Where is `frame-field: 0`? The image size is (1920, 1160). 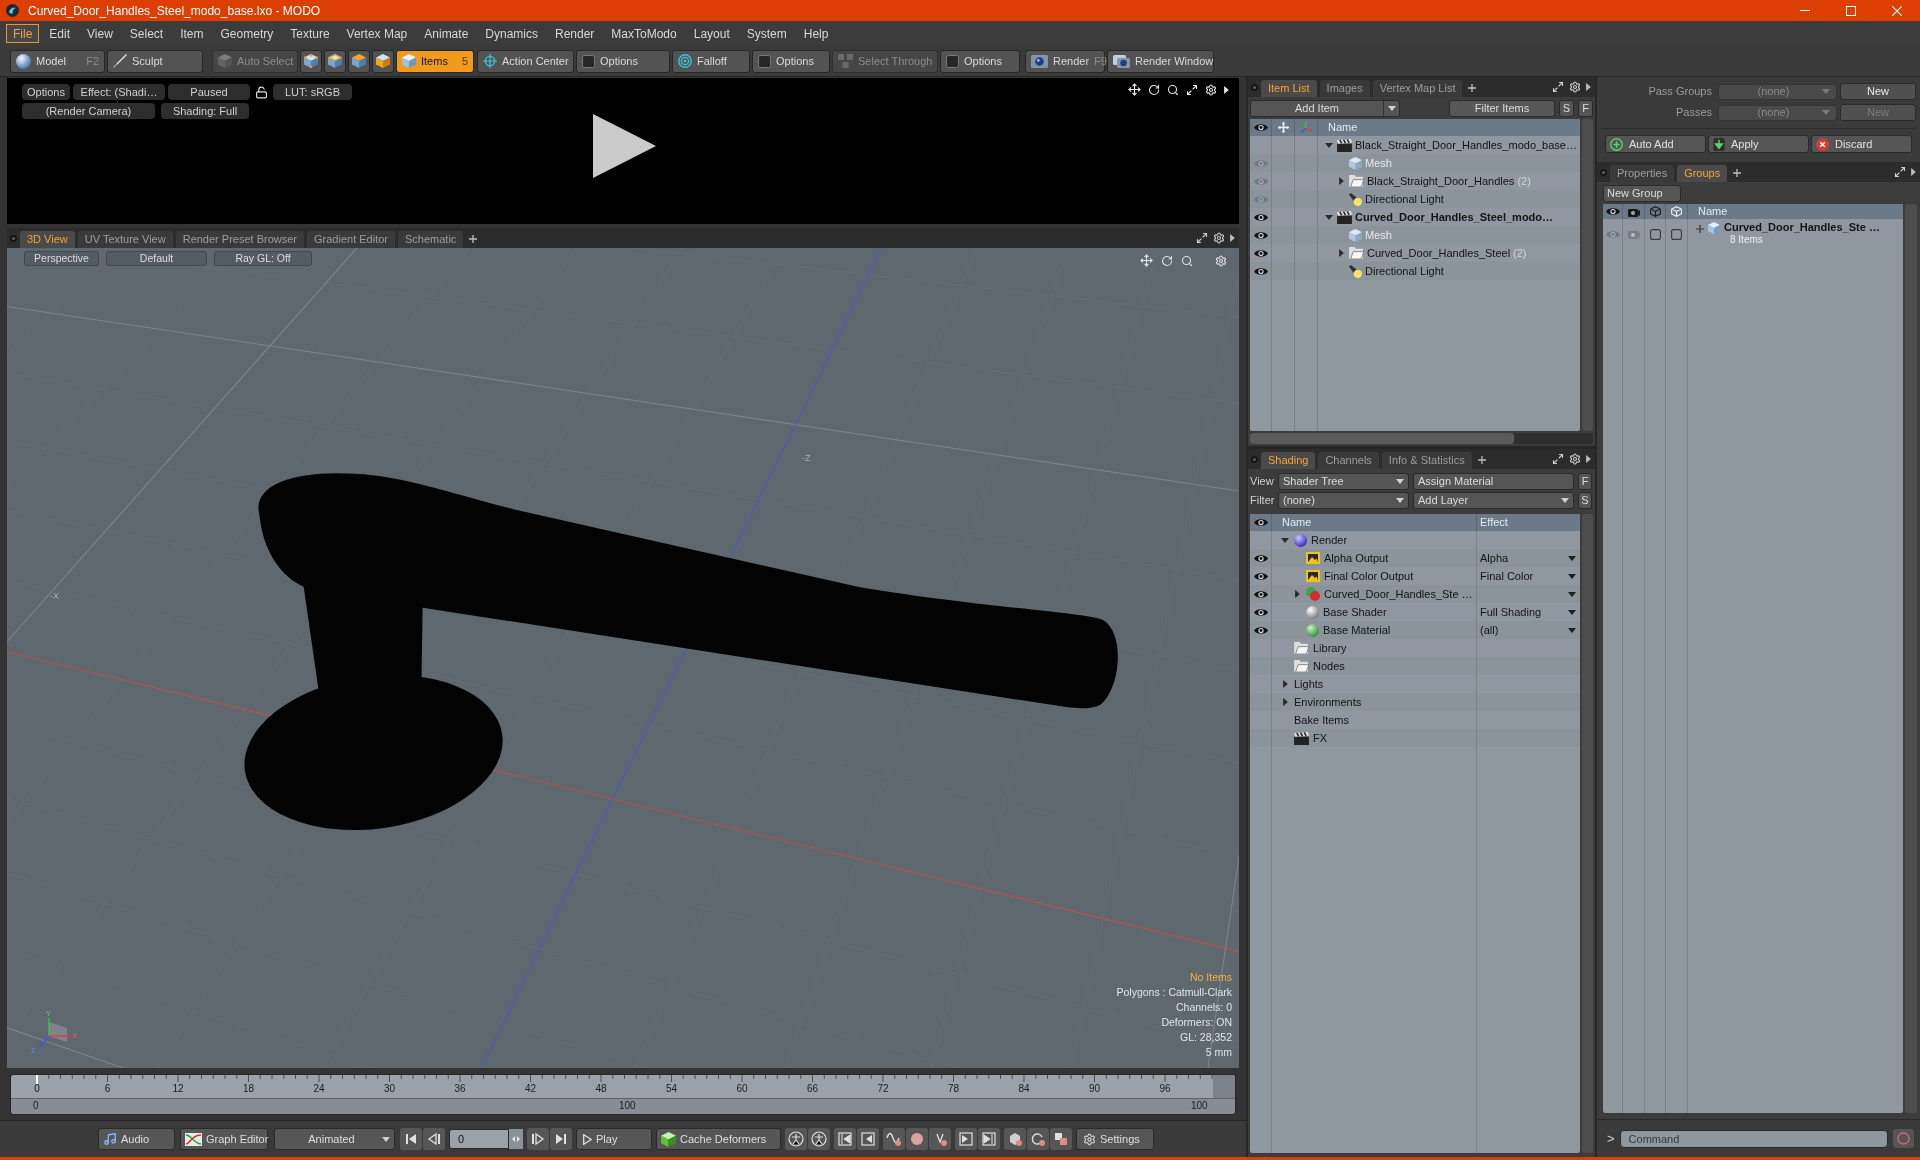 frame-field: 0 is located at coordinates (479, 1139).